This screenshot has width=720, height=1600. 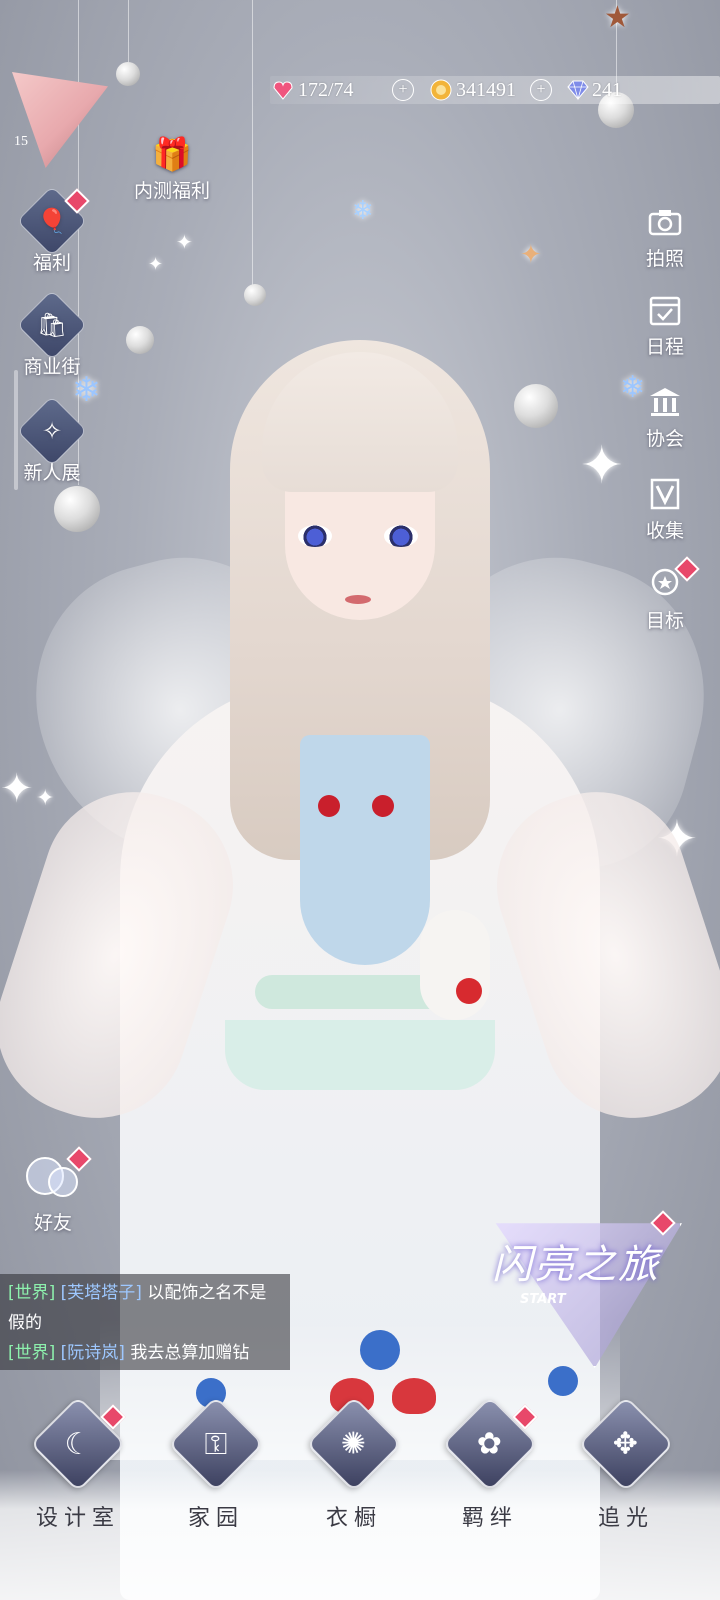 I want to click on goal-label: 目标, so click(x=664, y=621).